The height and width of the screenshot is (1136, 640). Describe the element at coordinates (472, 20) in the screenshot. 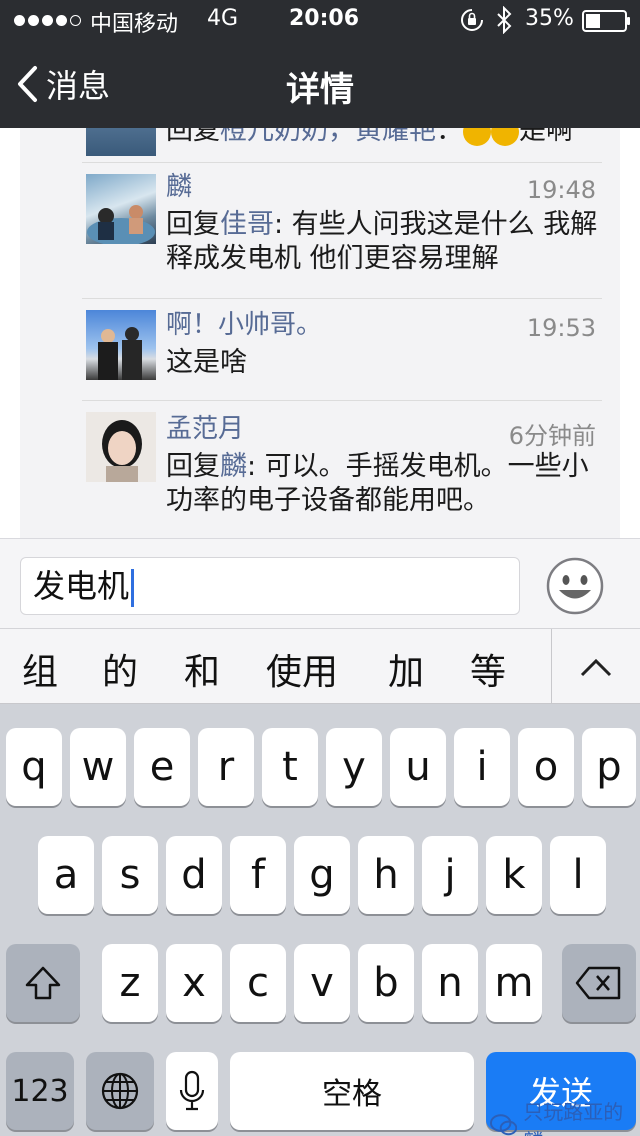

I see `orientation-lock-icon` at that location.